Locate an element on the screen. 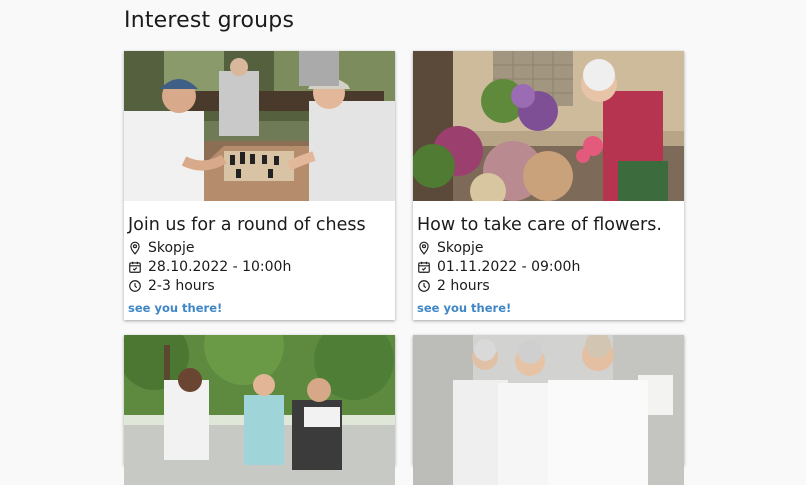  duration-text: 2-3 hours is located at coordinates (181, 285).